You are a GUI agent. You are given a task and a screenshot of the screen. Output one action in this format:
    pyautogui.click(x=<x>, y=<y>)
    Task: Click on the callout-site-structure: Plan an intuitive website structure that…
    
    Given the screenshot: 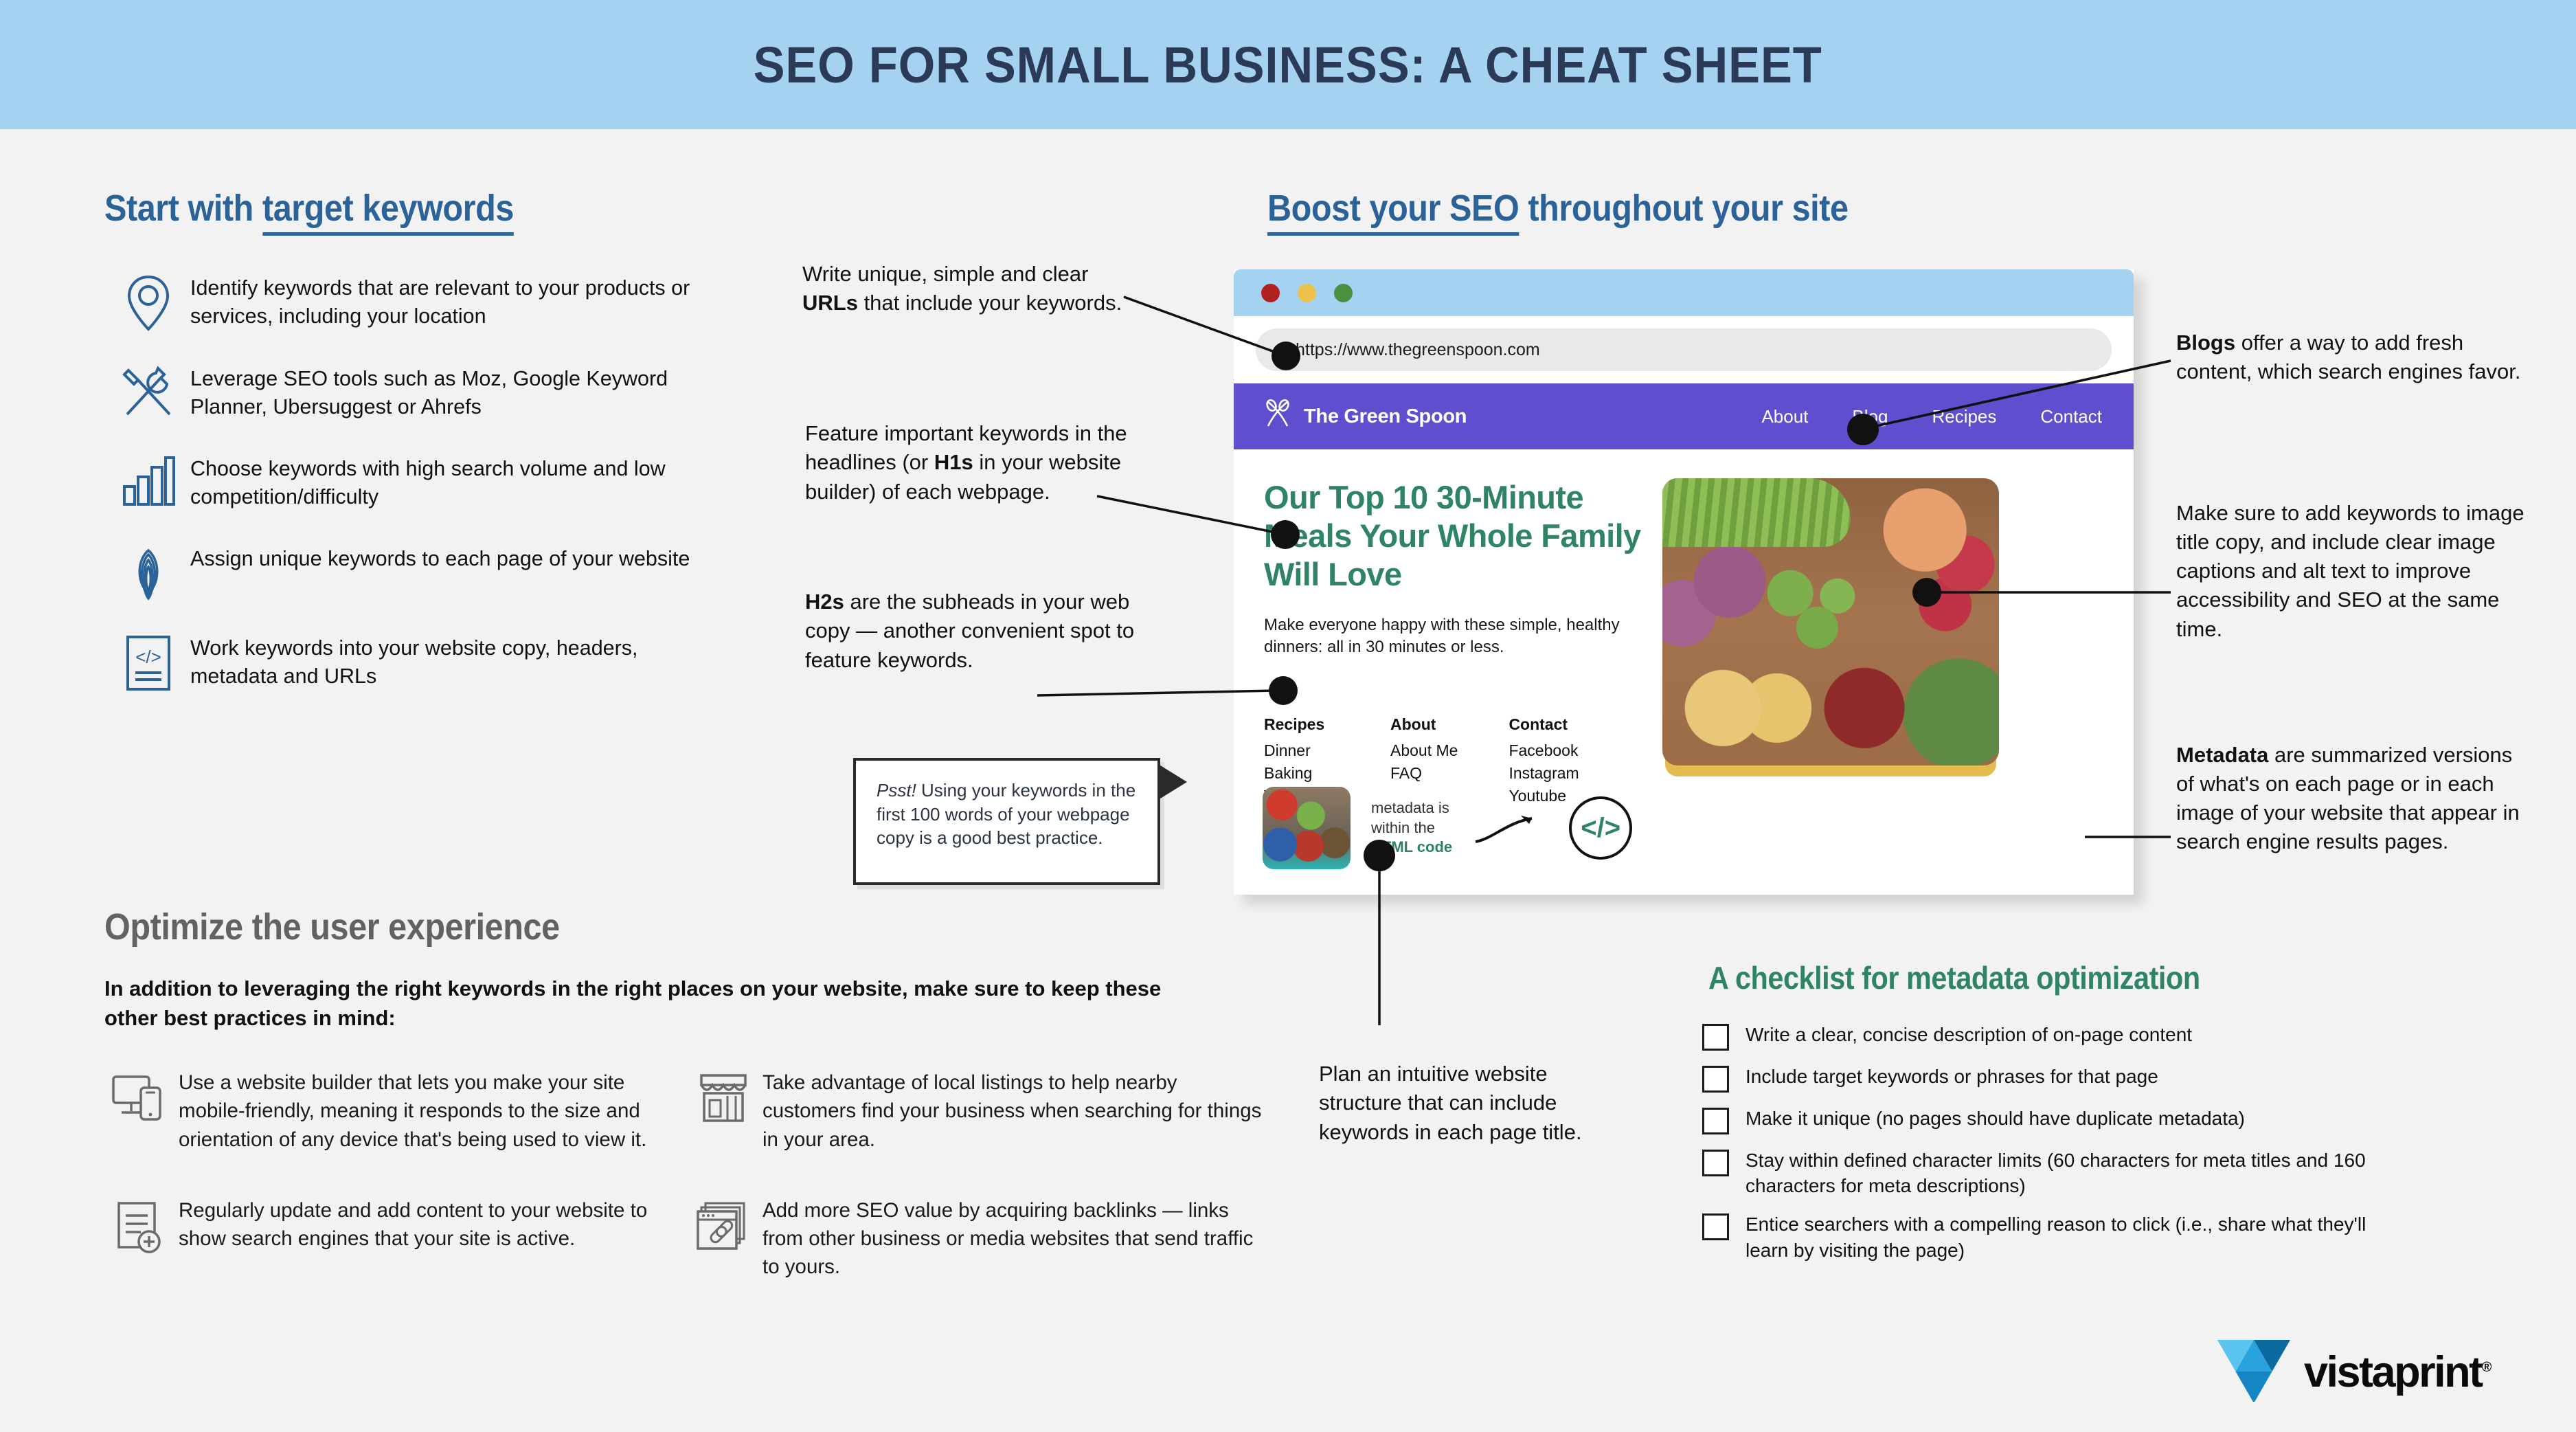 What is the action you would take?
    pyautogui.click(x=1473, y=1103)
    